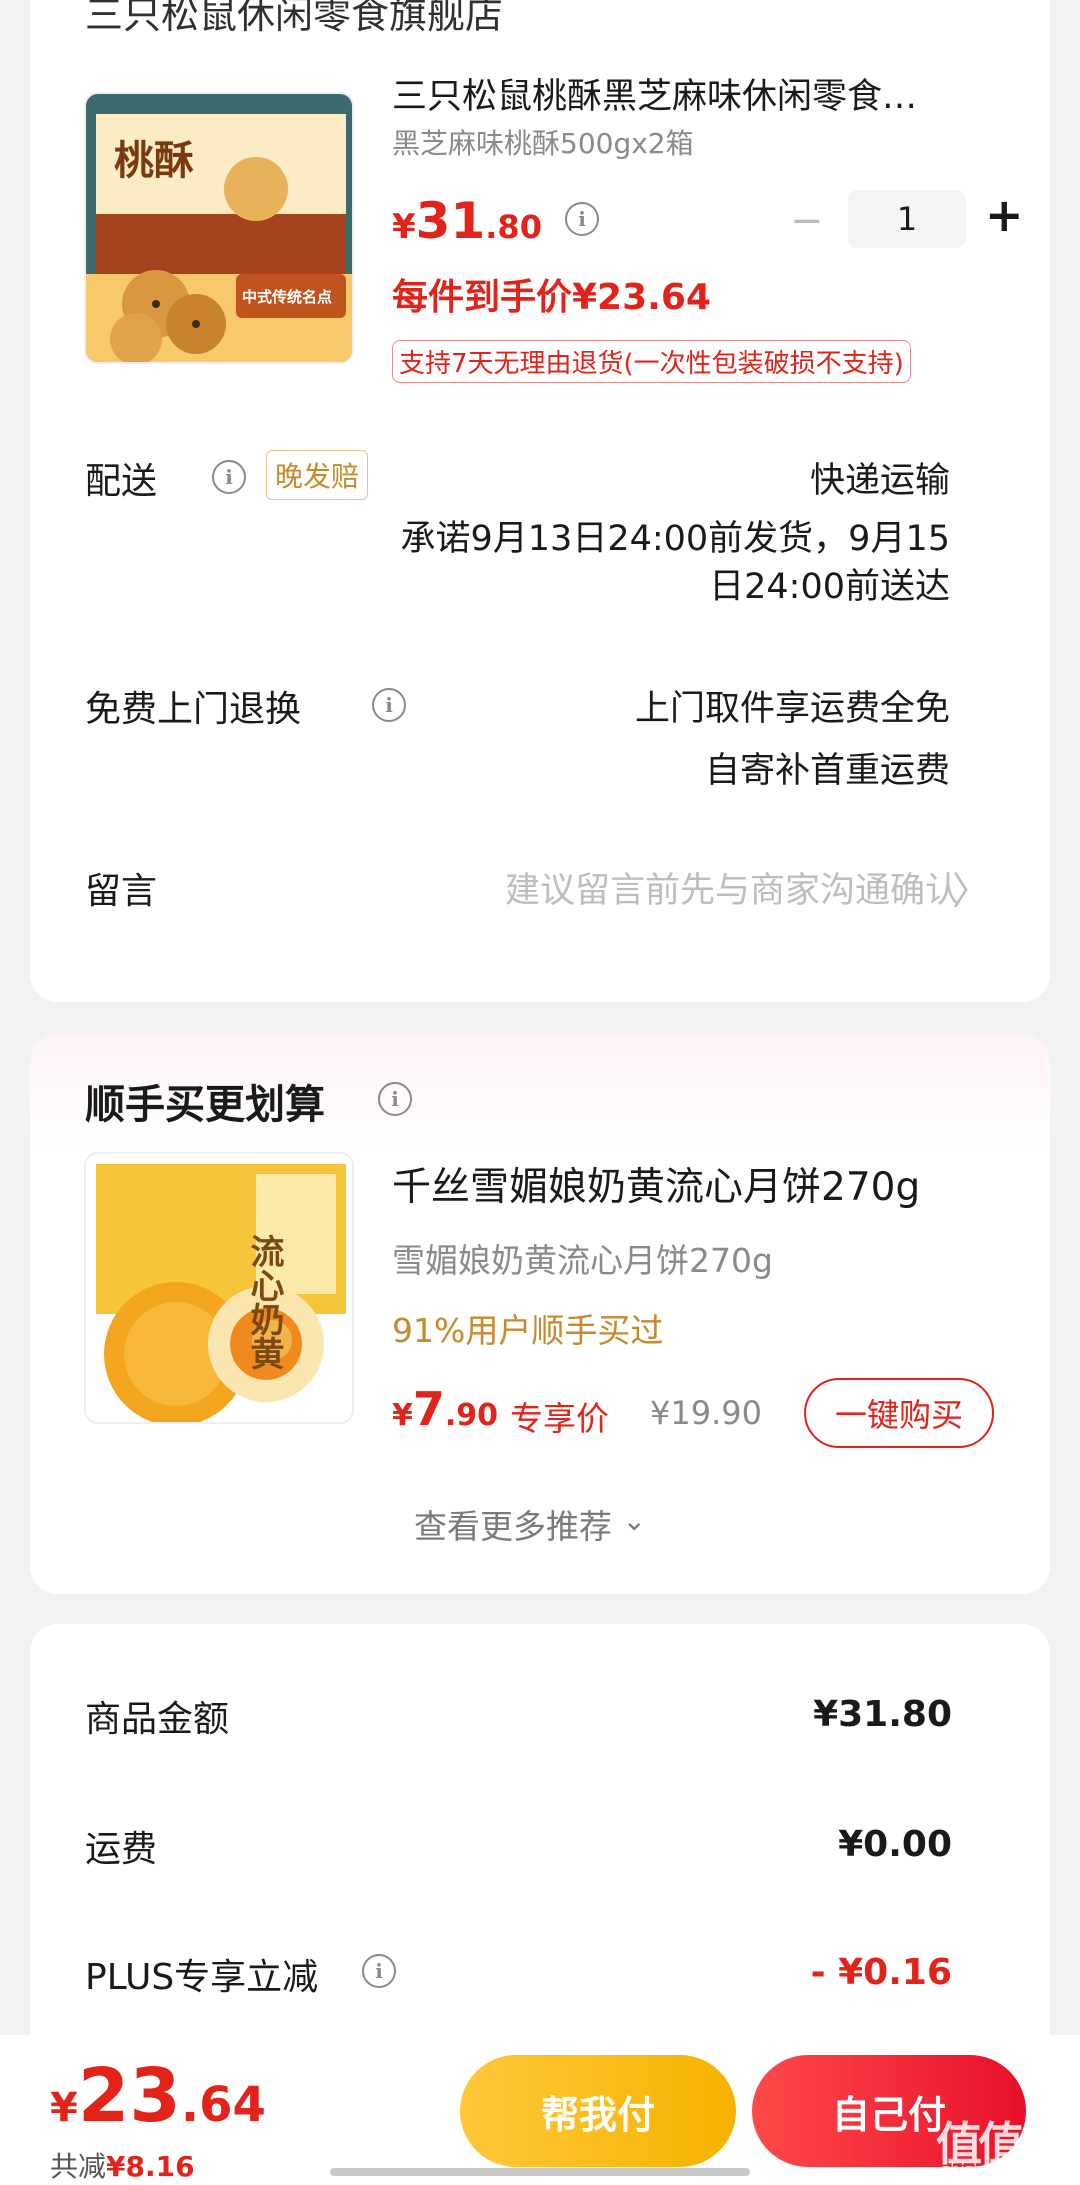 The width and height of the screenshot is (1080, 2185). I want to click on svg-text: 中式传统名点, so click(287, 297).